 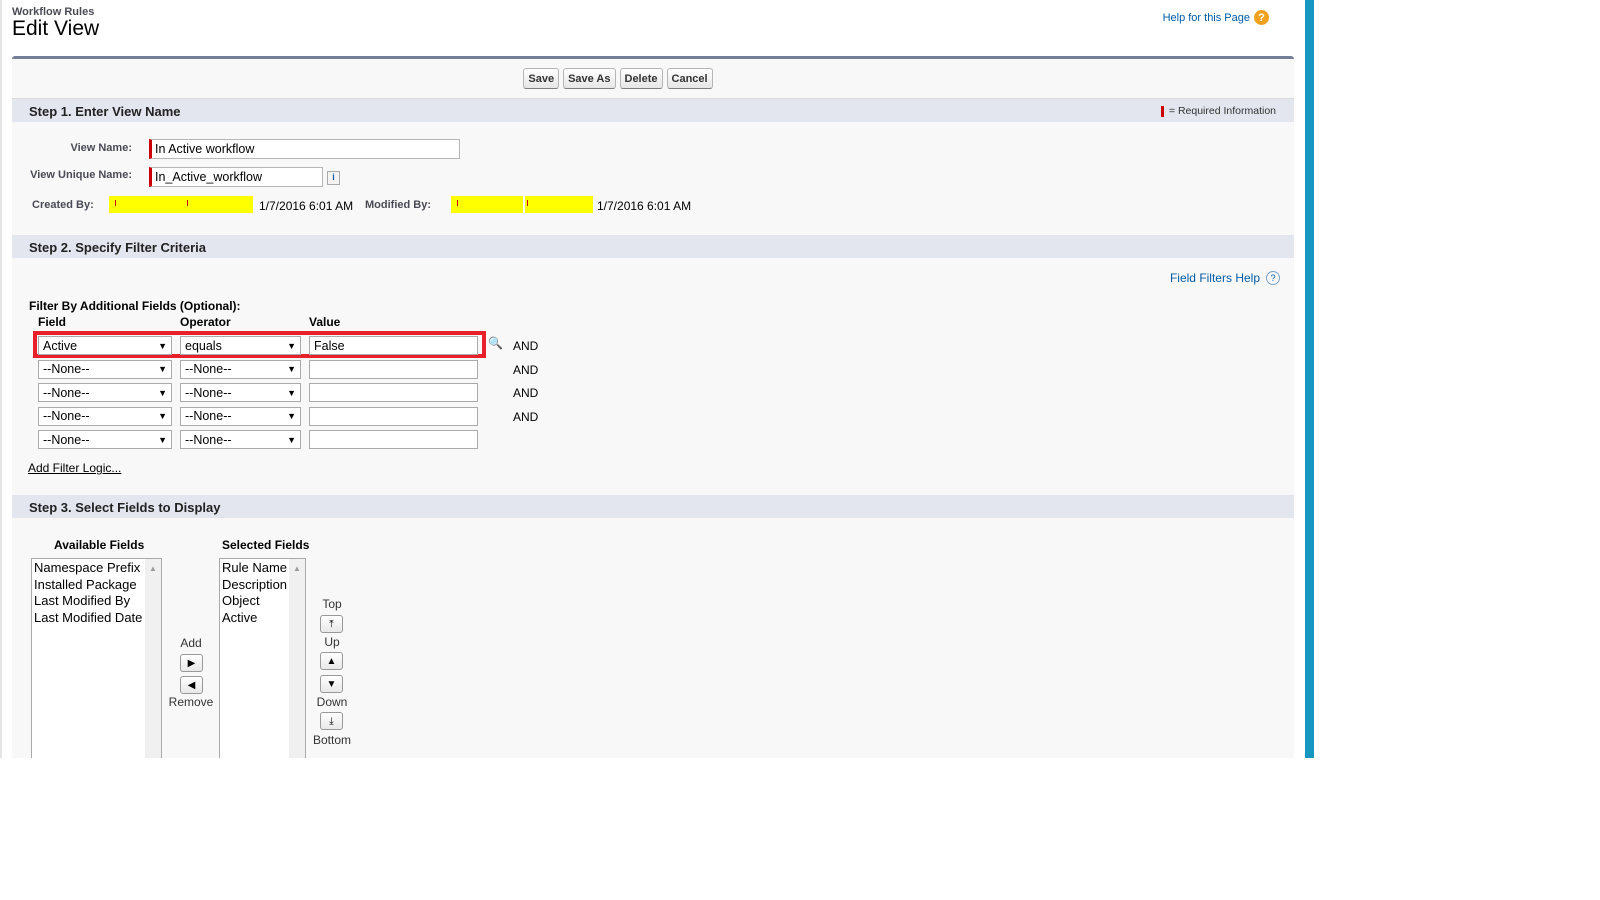 What do you see at coordinates (329, 345) in the screenshot?
I see `value-text: False` at bounding box center [329, 345].